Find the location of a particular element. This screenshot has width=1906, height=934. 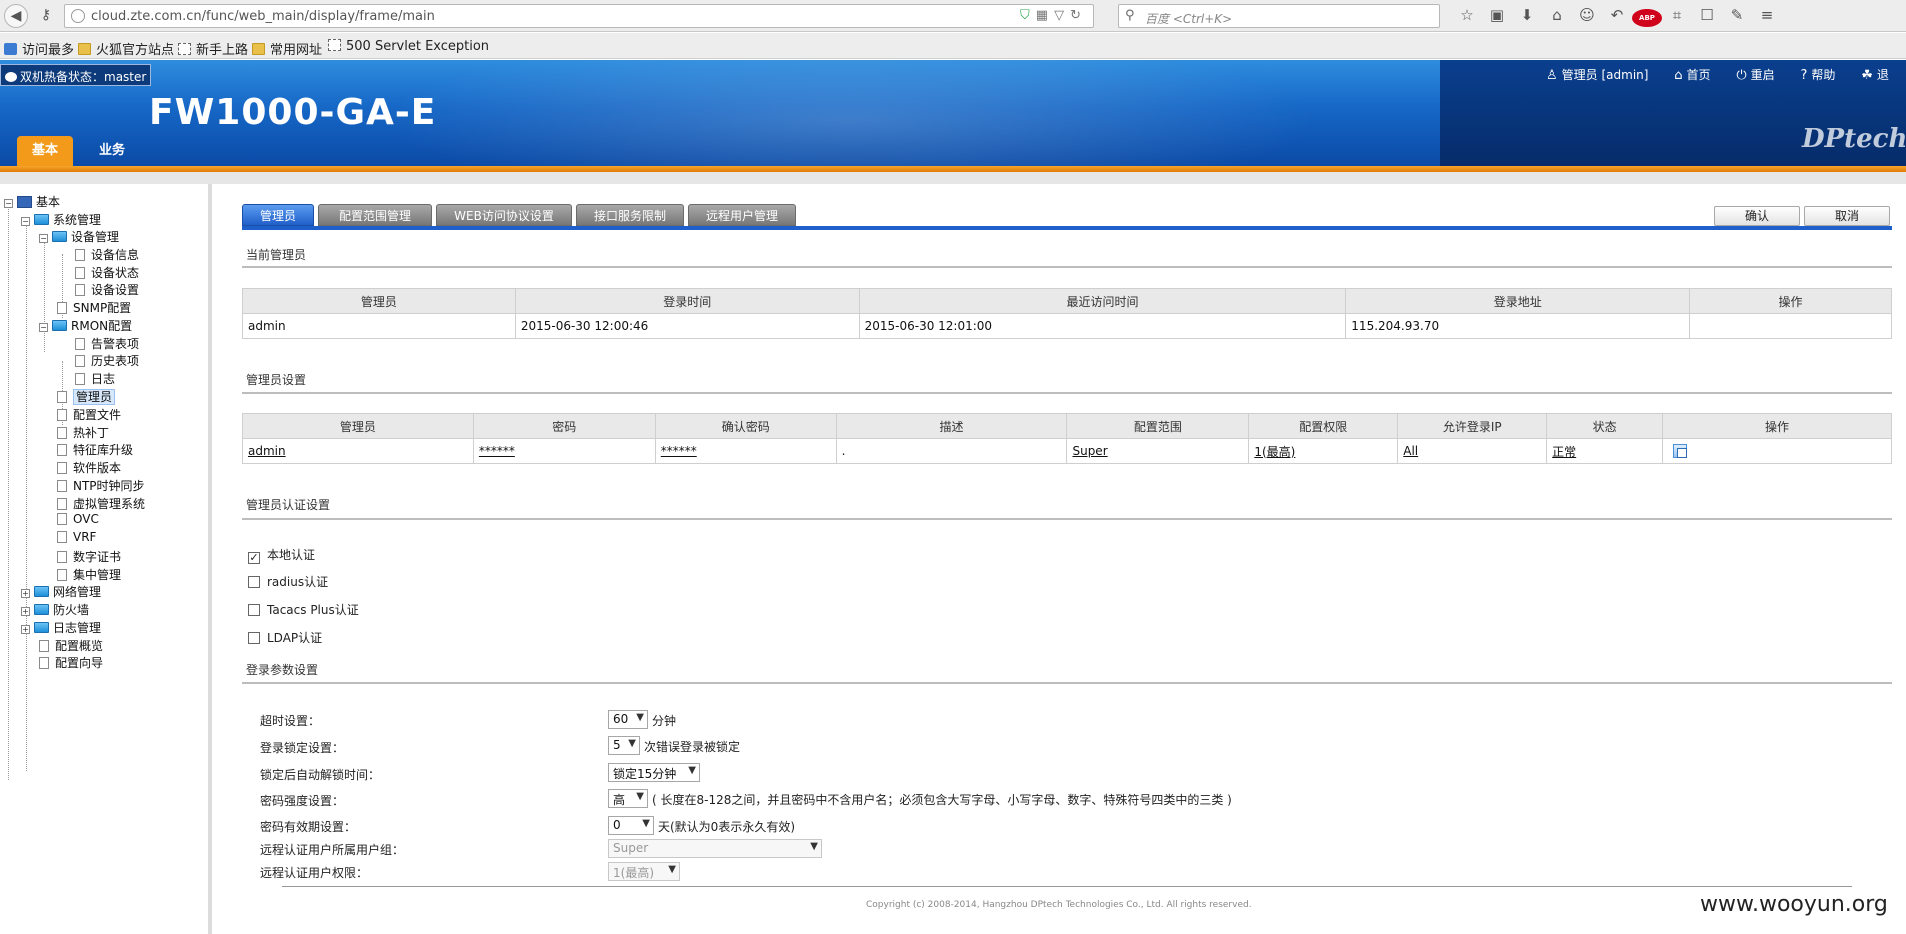

clipboard-icon: ▣ is located at coordinates (1497, 15).